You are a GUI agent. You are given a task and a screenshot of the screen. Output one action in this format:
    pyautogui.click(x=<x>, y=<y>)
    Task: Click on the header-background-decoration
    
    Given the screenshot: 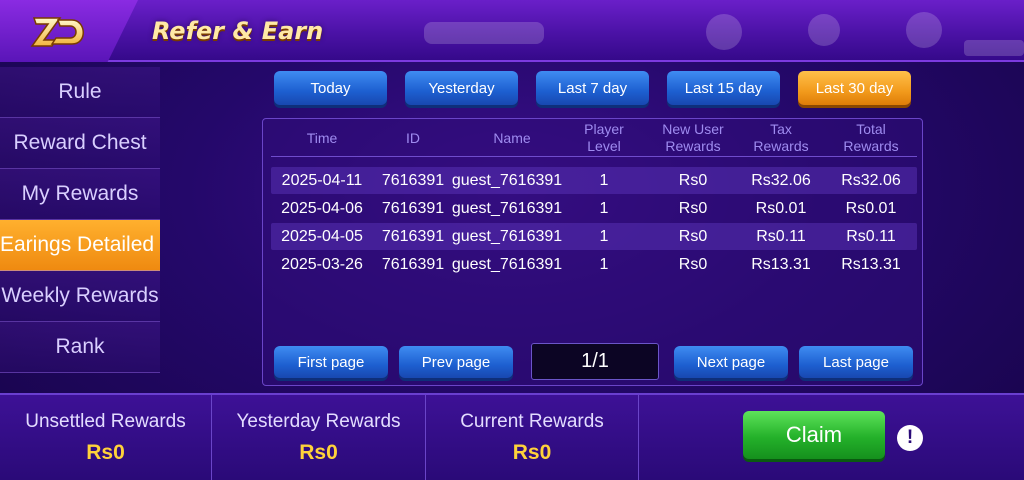 What is the action you would take?
    pyautogui.click(x=724, y=34)
    